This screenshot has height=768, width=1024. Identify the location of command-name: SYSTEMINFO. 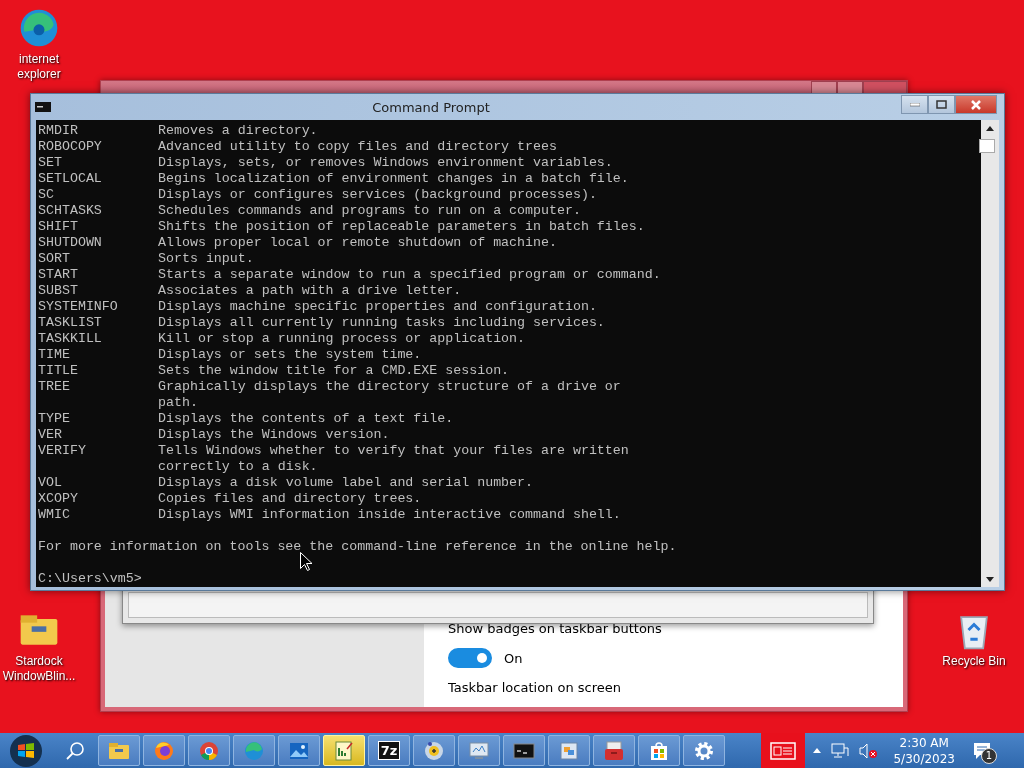
(78, 307).